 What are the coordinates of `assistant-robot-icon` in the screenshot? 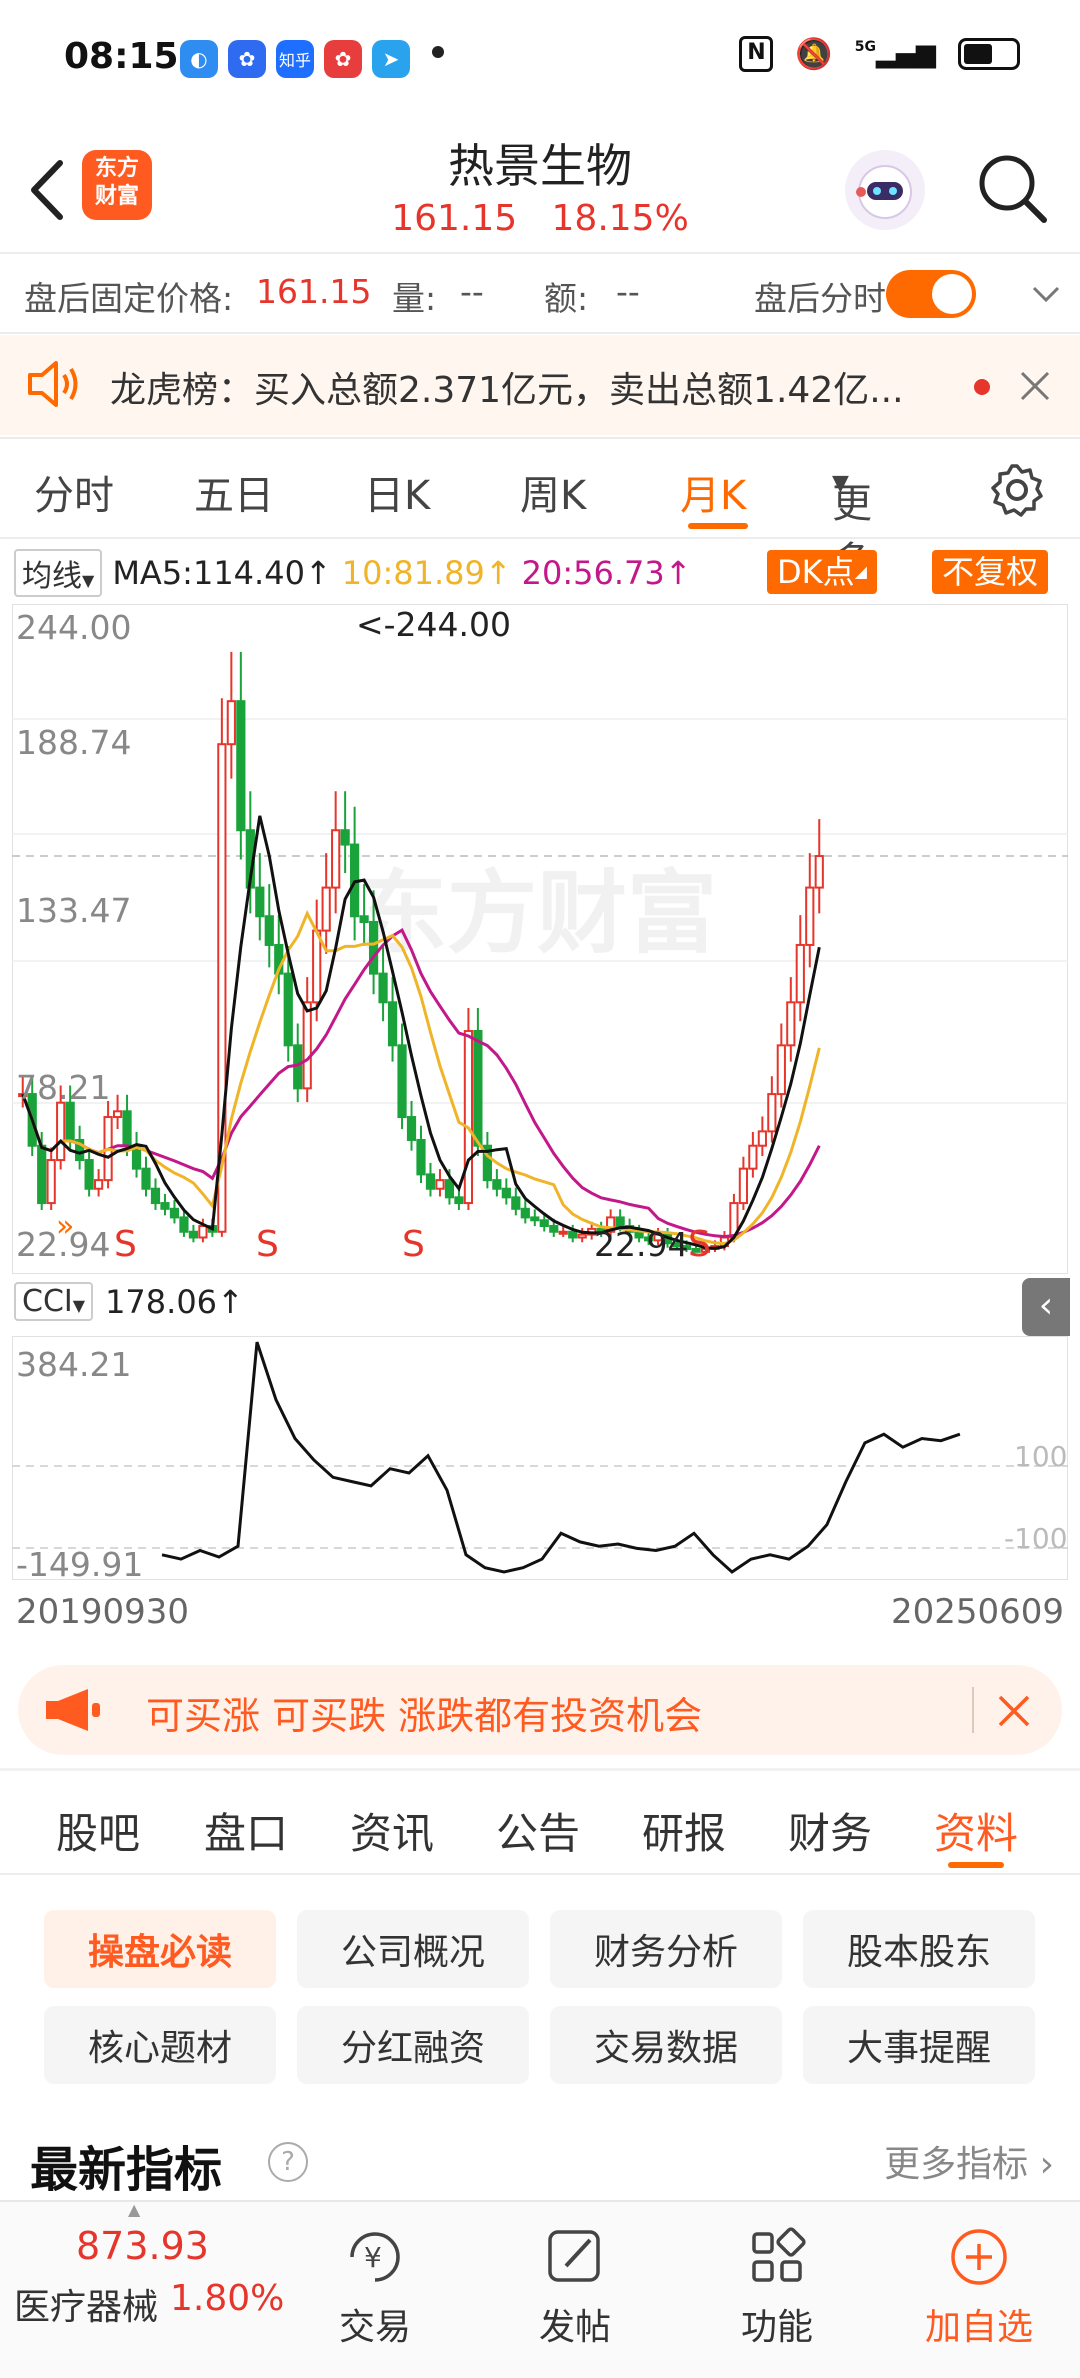 It's located at (885, 190).